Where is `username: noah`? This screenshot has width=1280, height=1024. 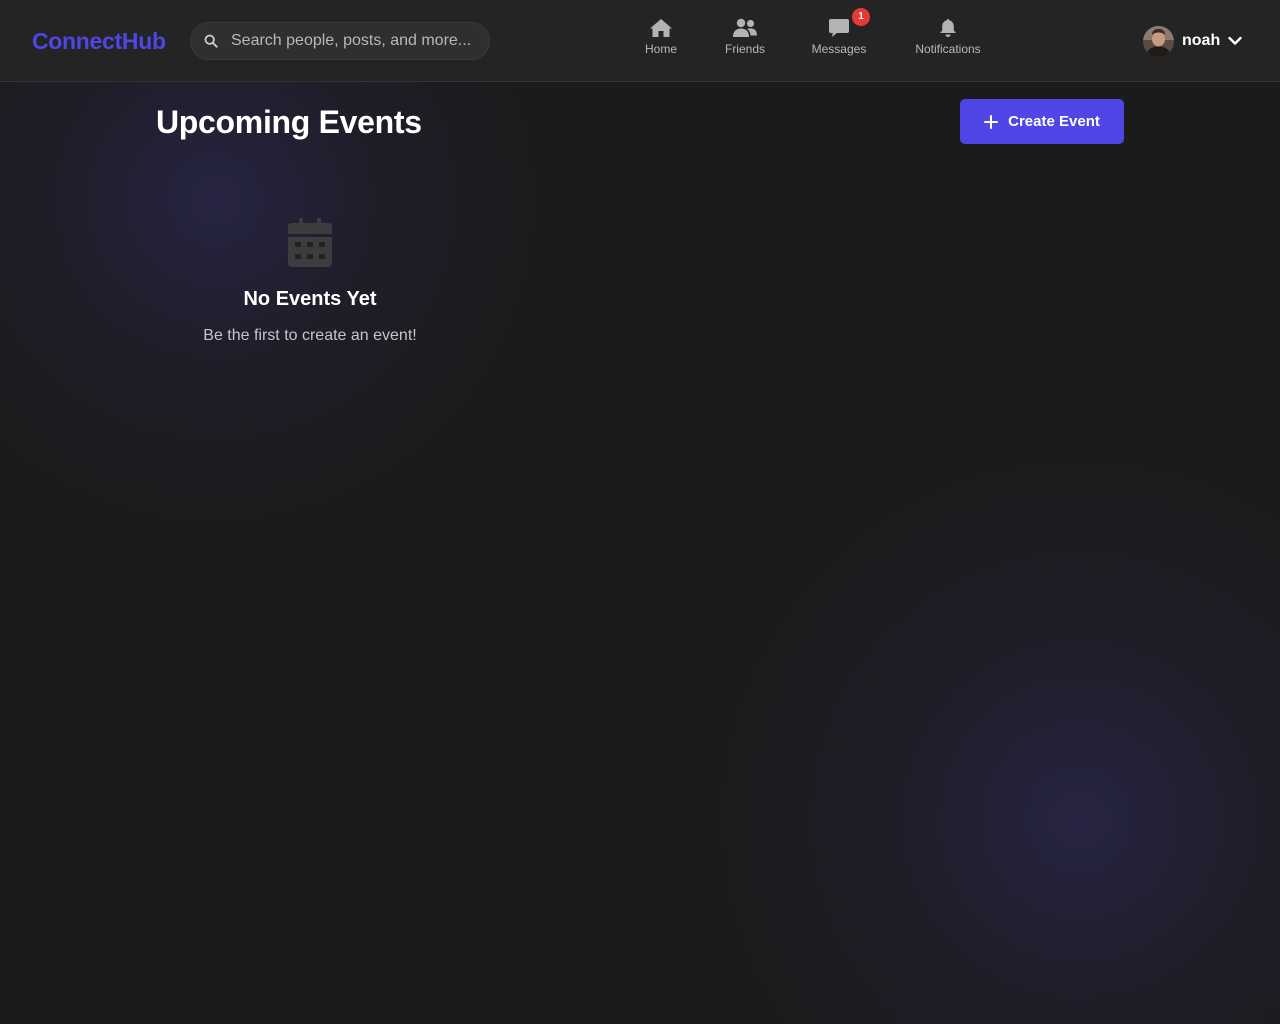 username: noah is located at coordinates (1201, 40).